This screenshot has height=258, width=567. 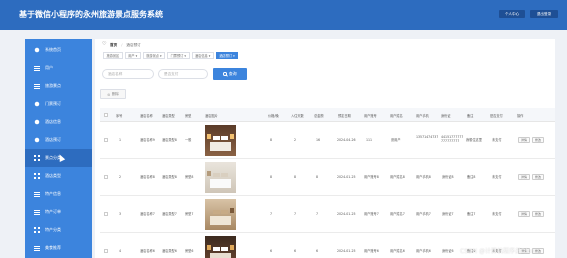 I want to click on column-header: 酒店名称, so click(x=146, y=115).